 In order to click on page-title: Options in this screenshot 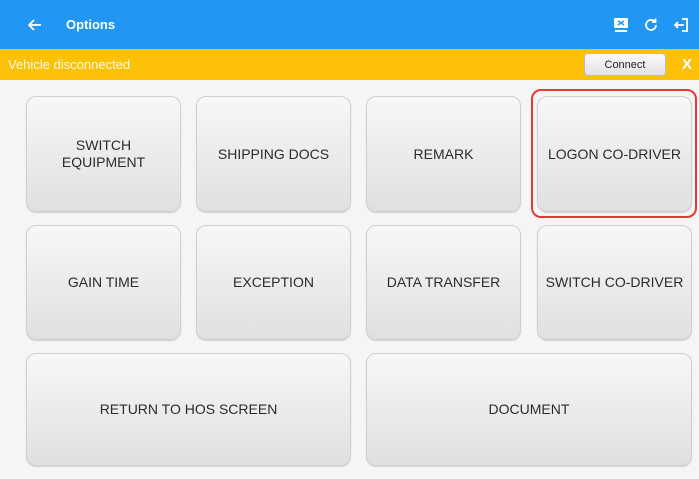, I will do `click(91, 24)`.